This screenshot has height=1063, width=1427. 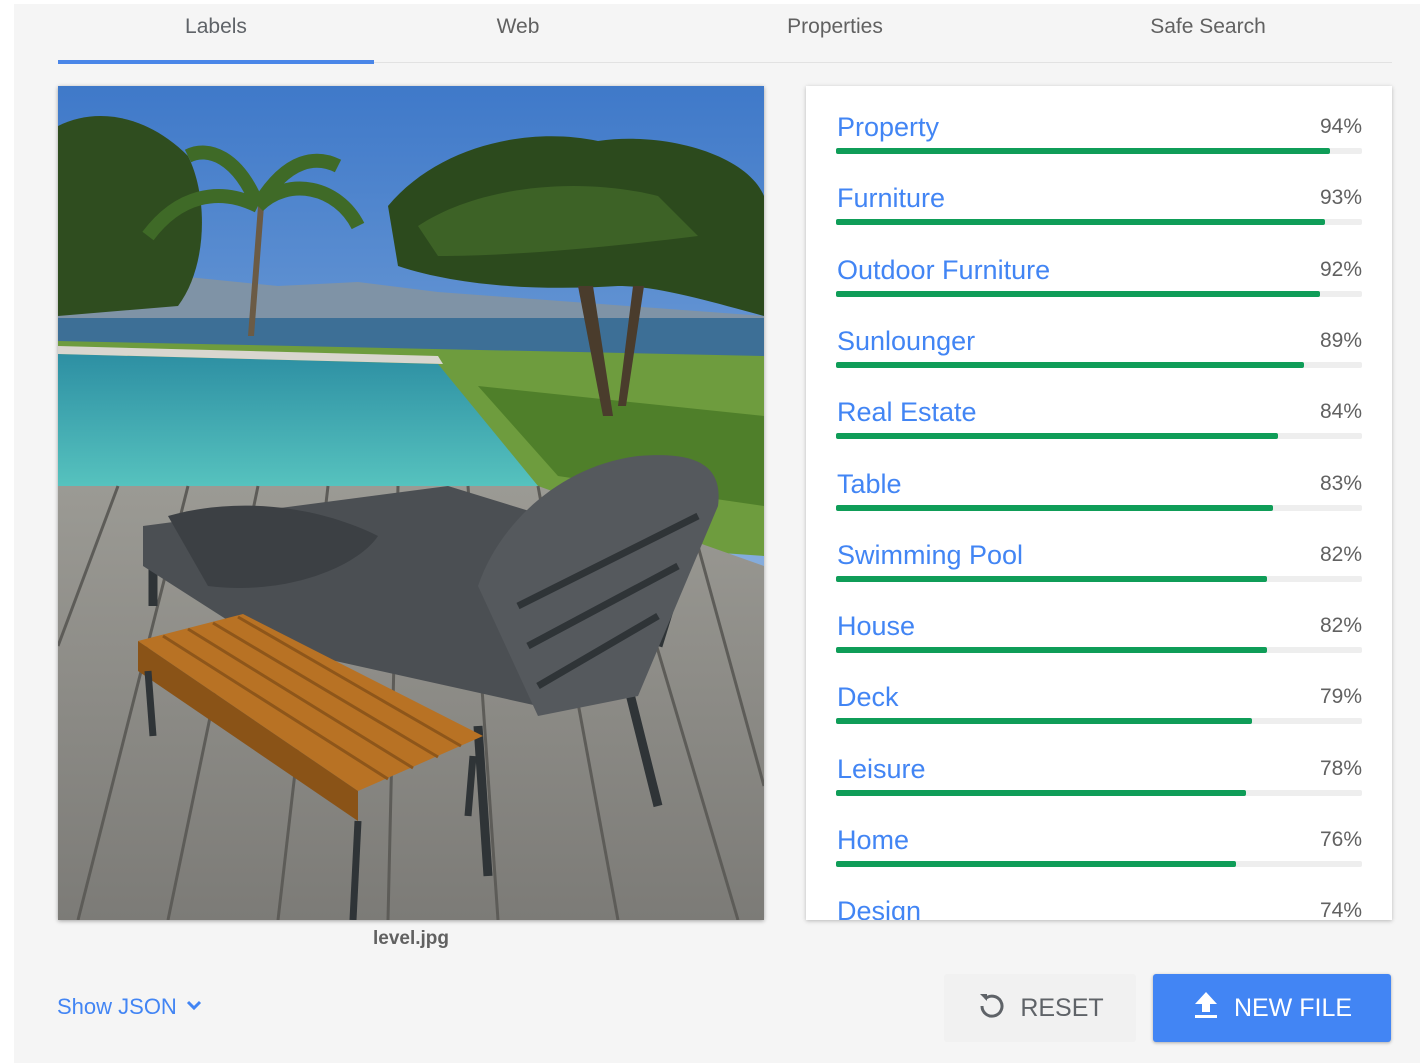 What do you see at coordinates (1099, 347) in the screenshot?
I see `label-row: Sunlounger 89%` at bounding box center [1099, 347].